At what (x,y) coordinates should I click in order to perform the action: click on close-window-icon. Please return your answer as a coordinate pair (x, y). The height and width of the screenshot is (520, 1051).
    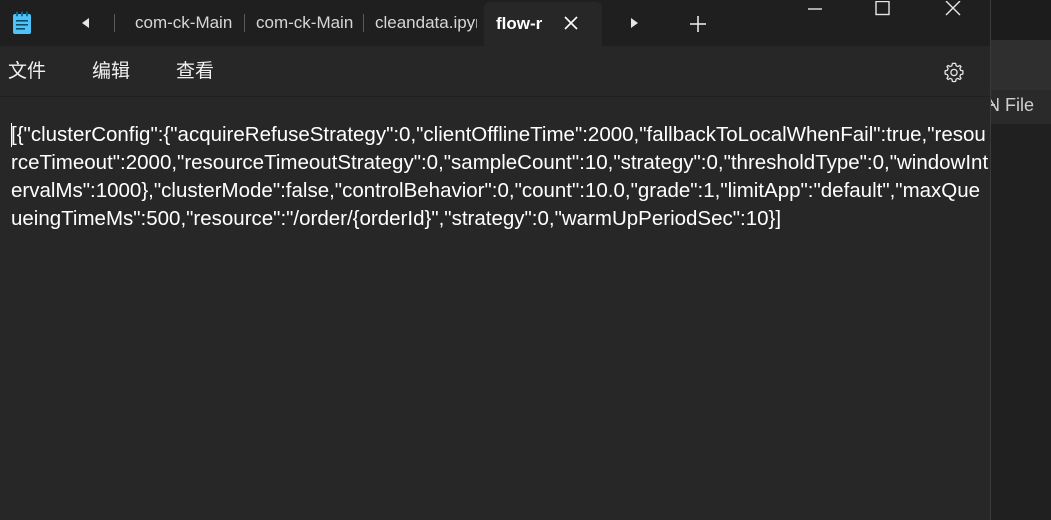
    Looking at the image, I should click on (953, 9).